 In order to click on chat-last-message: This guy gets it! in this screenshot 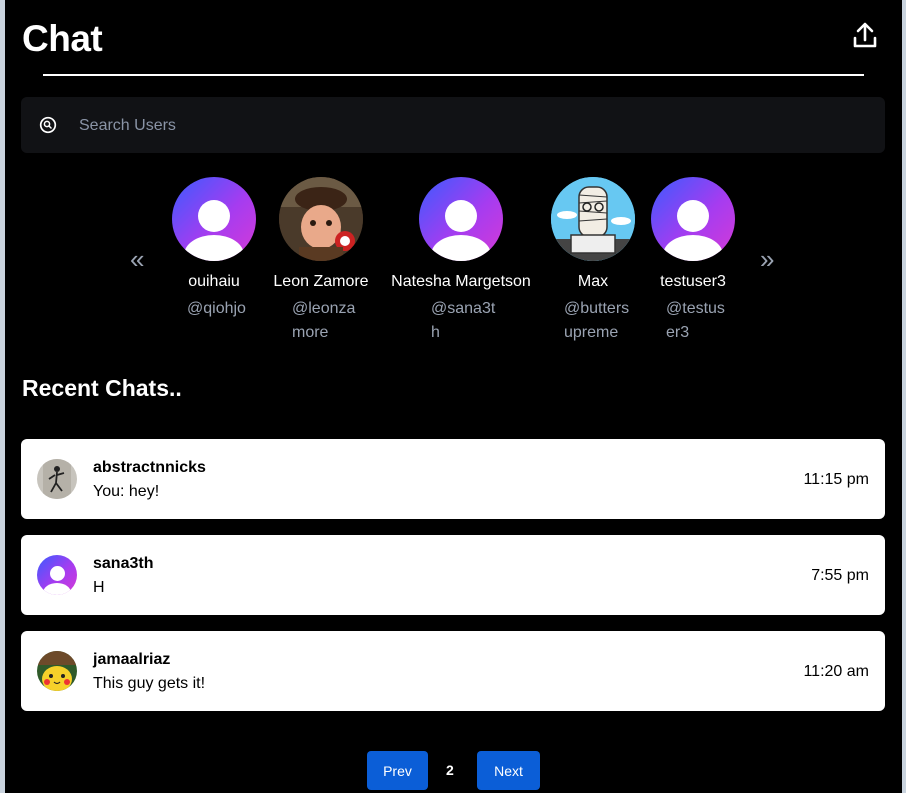, I will do `click(149, 683)`.